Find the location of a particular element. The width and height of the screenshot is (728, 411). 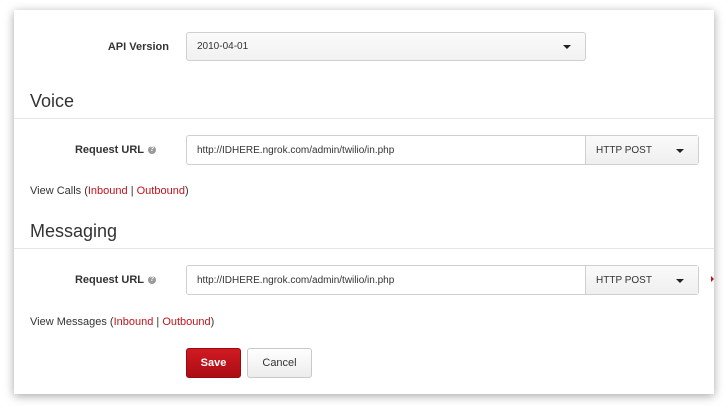

voice-divider is located at coordinates (364, 118).